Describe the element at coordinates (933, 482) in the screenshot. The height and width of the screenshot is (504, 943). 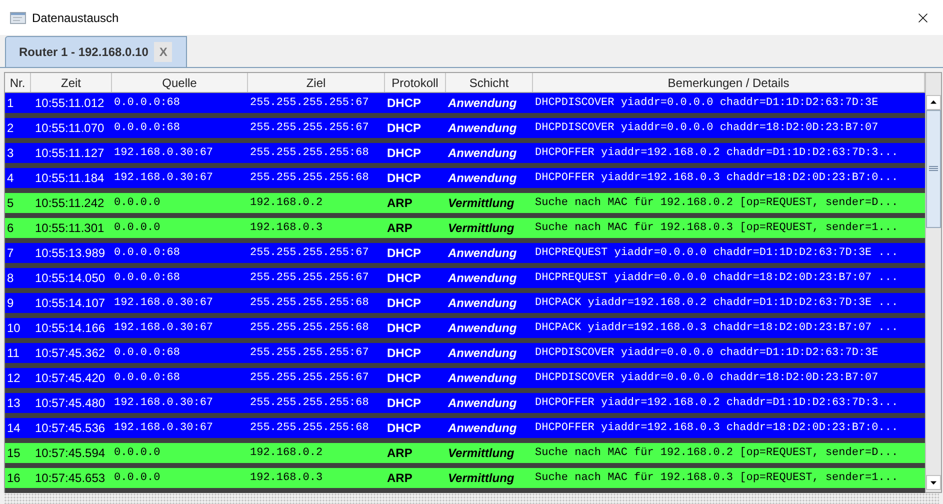
I see `scroll-down-icon` at that location.